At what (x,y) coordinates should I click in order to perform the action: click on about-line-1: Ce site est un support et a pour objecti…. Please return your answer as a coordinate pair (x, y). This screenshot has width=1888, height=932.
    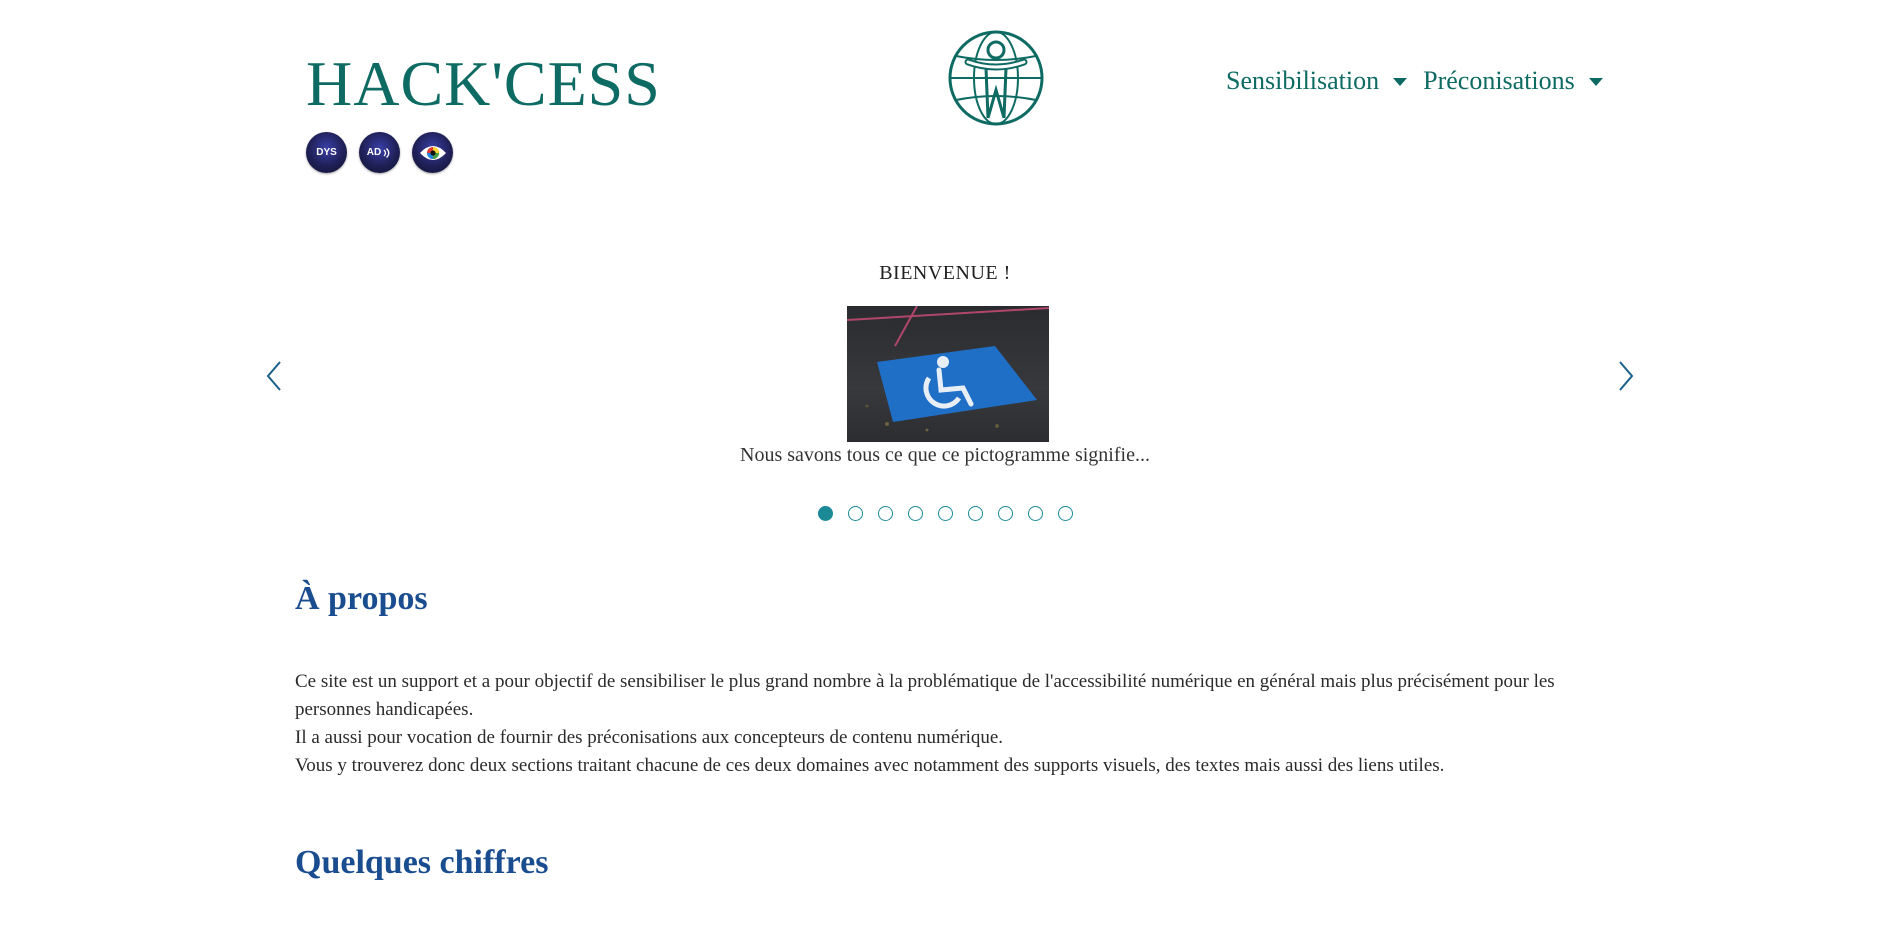
    Looking at the image, I should click on (925, 695).